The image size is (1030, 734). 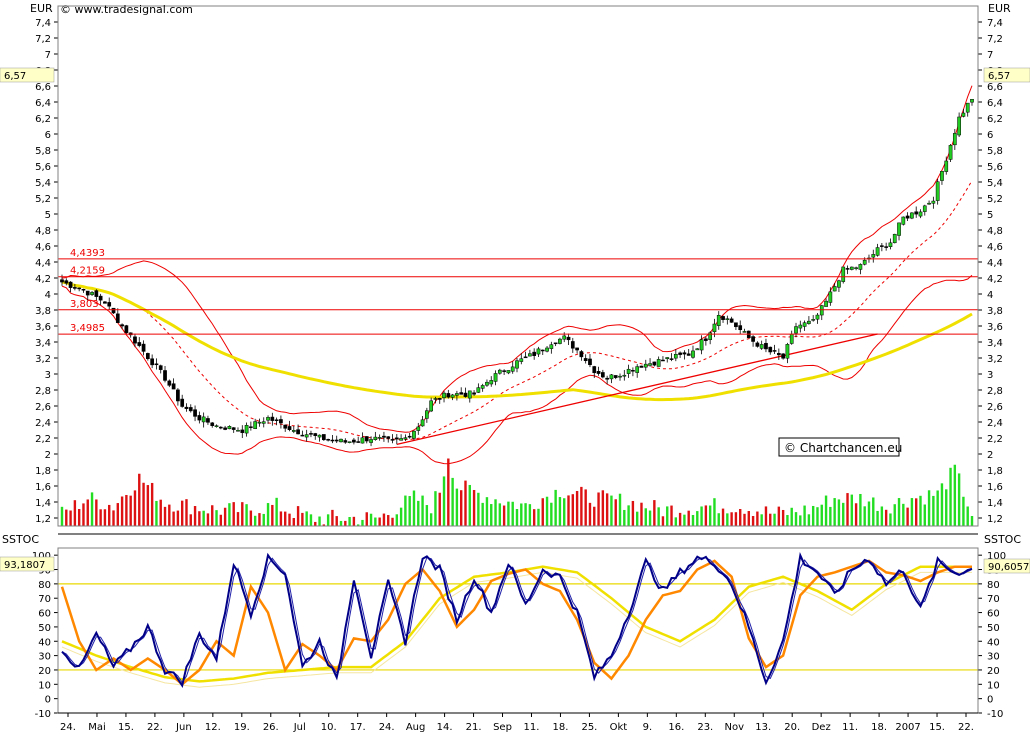 I want to click on price-tick-label-right: 1,8, so click(x=995, y=471).